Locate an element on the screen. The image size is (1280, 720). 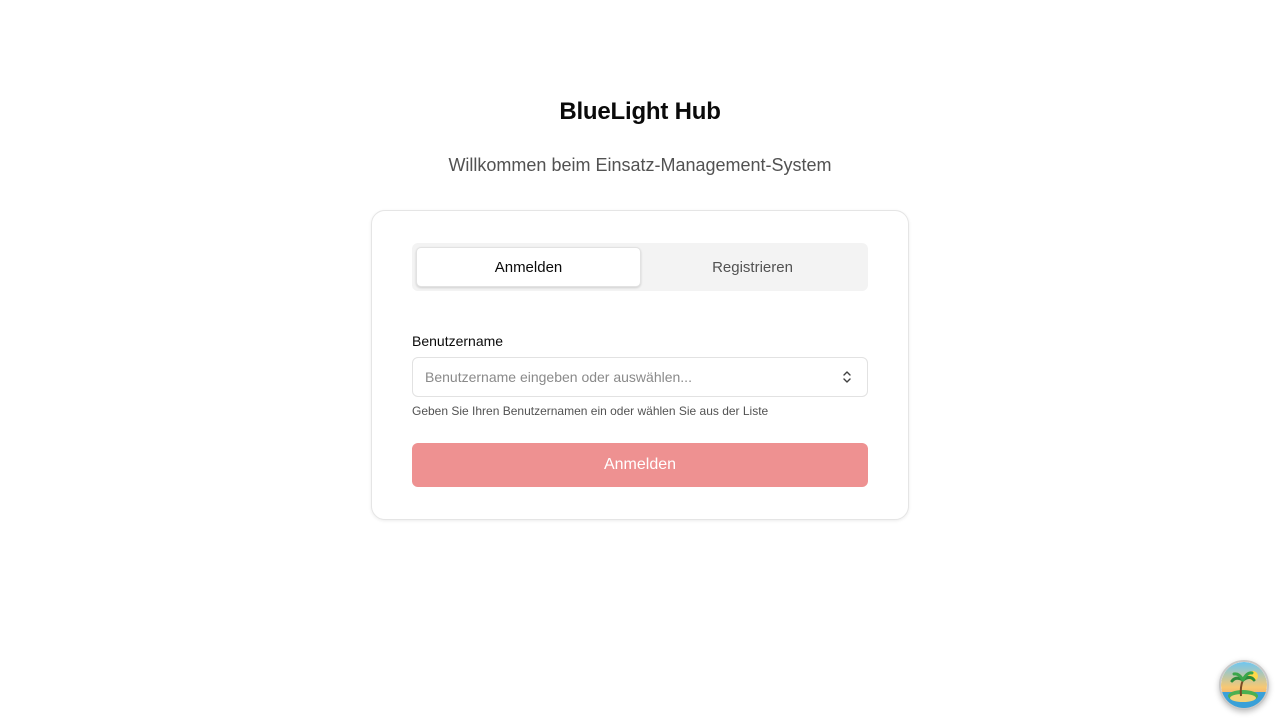
username-input is located at coordinates (632, 377).